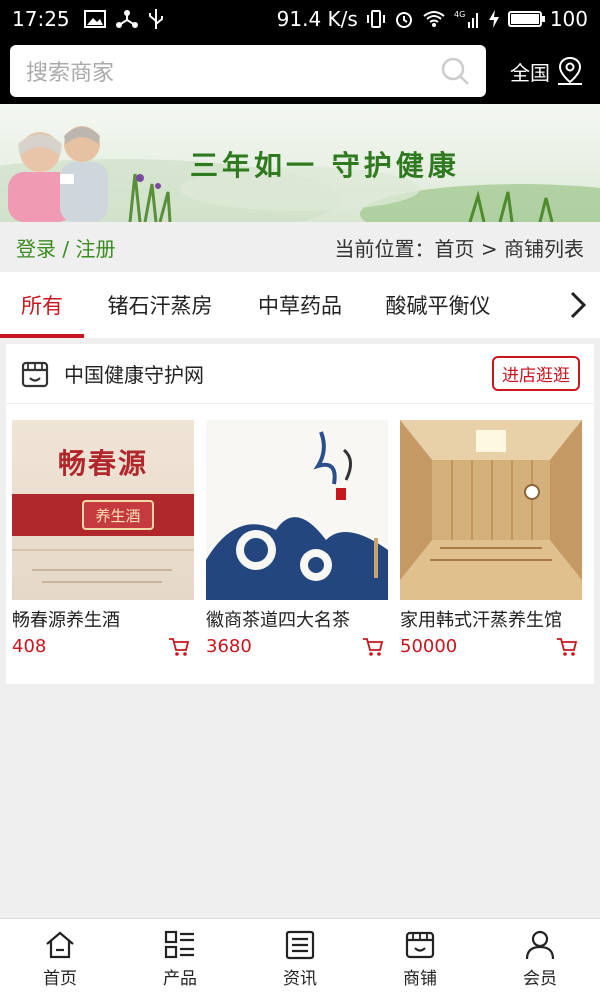  I want to click on usb-icon, so click(155, 19).